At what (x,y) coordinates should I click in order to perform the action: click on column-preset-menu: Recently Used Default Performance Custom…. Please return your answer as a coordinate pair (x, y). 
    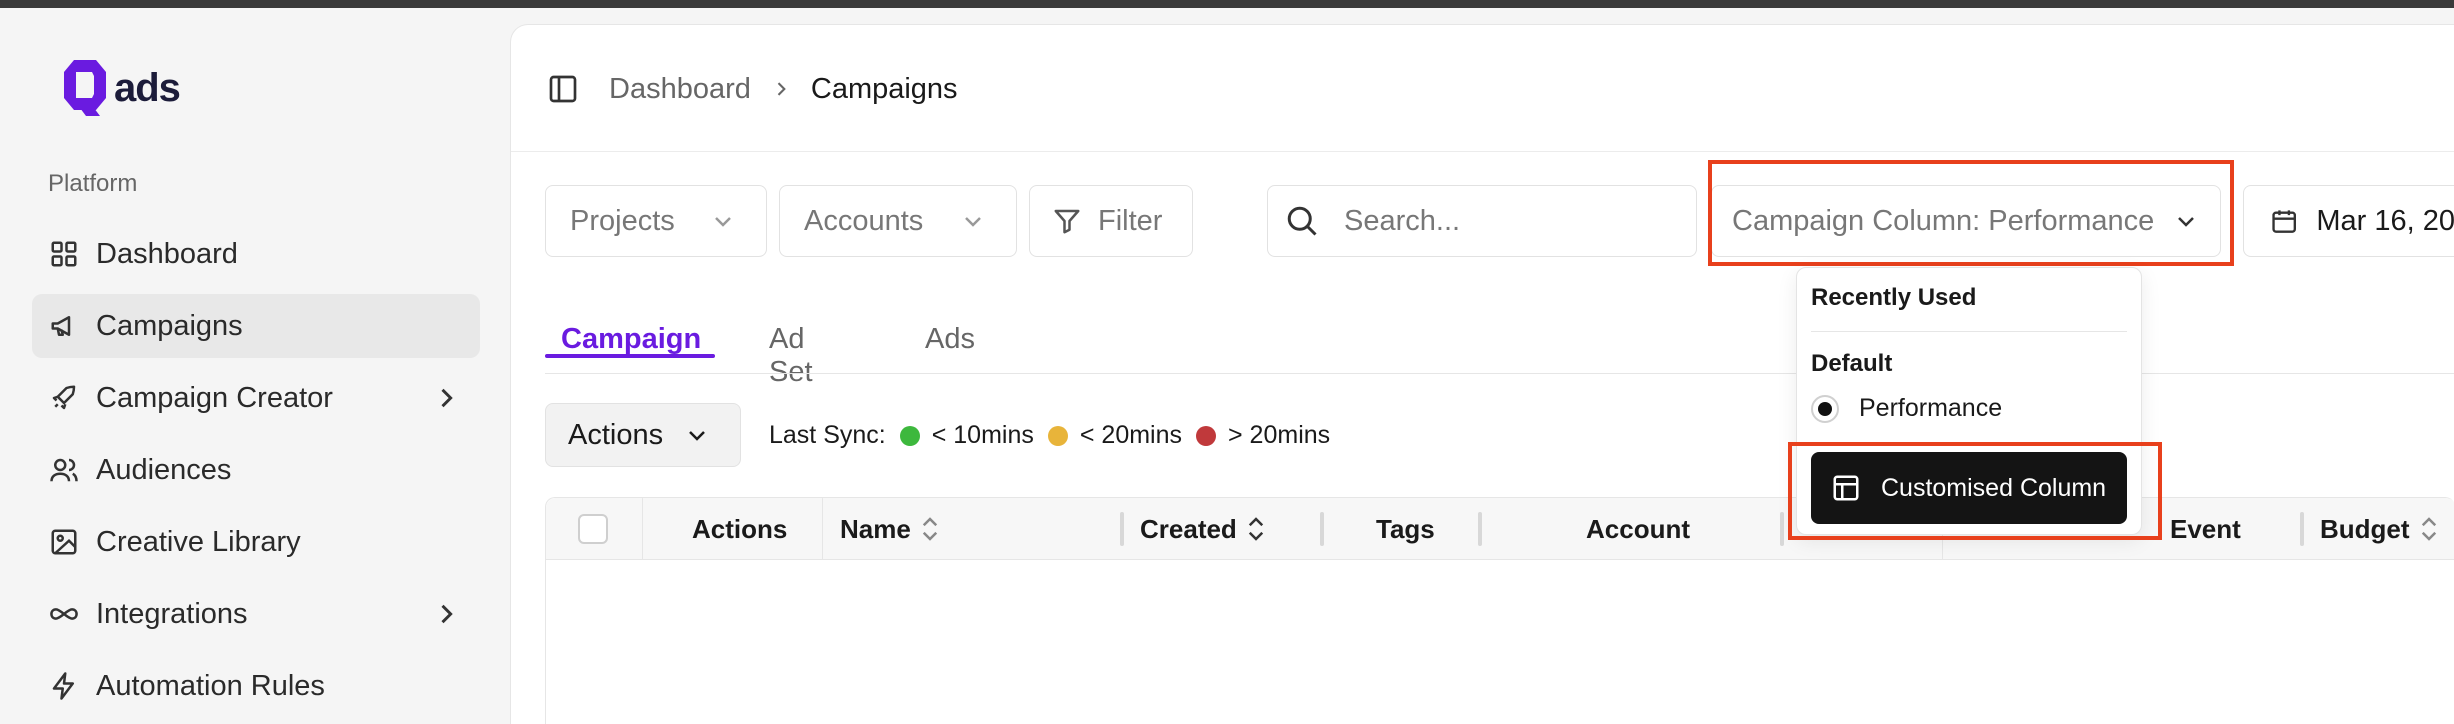
    Looking at the image, I should click on (1969, 401).